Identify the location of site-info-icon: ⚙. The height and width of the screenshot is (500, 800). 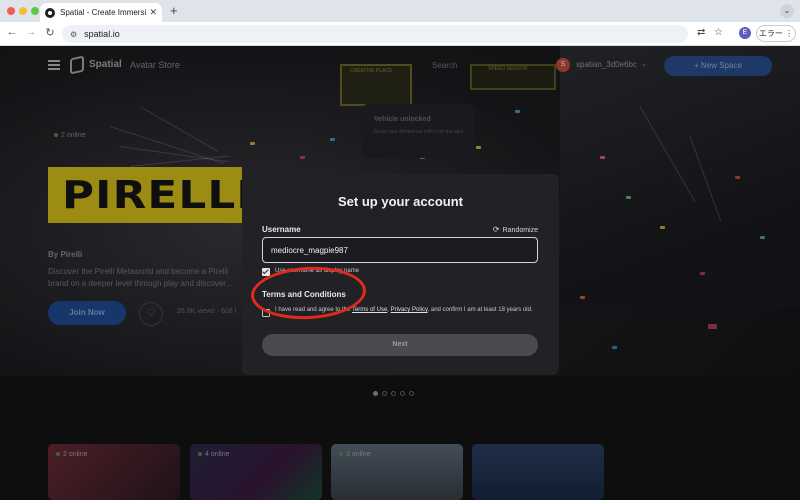
(73, 34).